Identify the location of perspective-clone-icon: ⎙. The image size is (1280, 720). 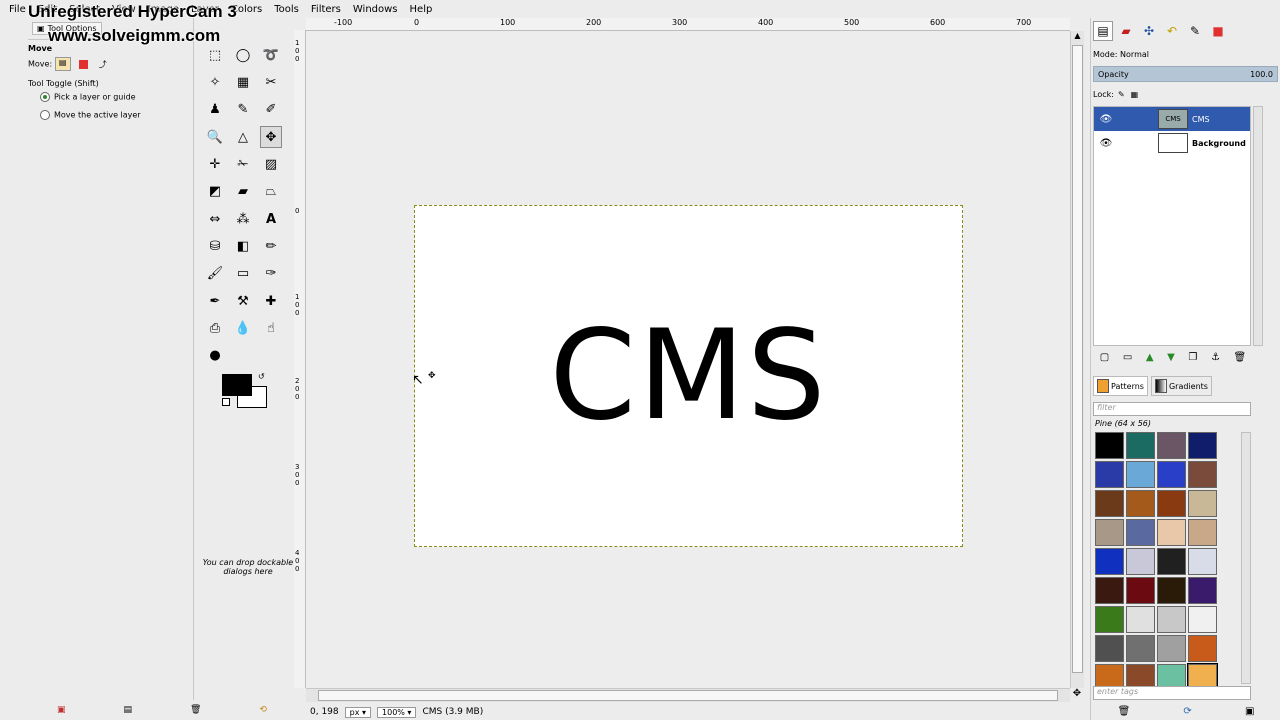
(215, 328).